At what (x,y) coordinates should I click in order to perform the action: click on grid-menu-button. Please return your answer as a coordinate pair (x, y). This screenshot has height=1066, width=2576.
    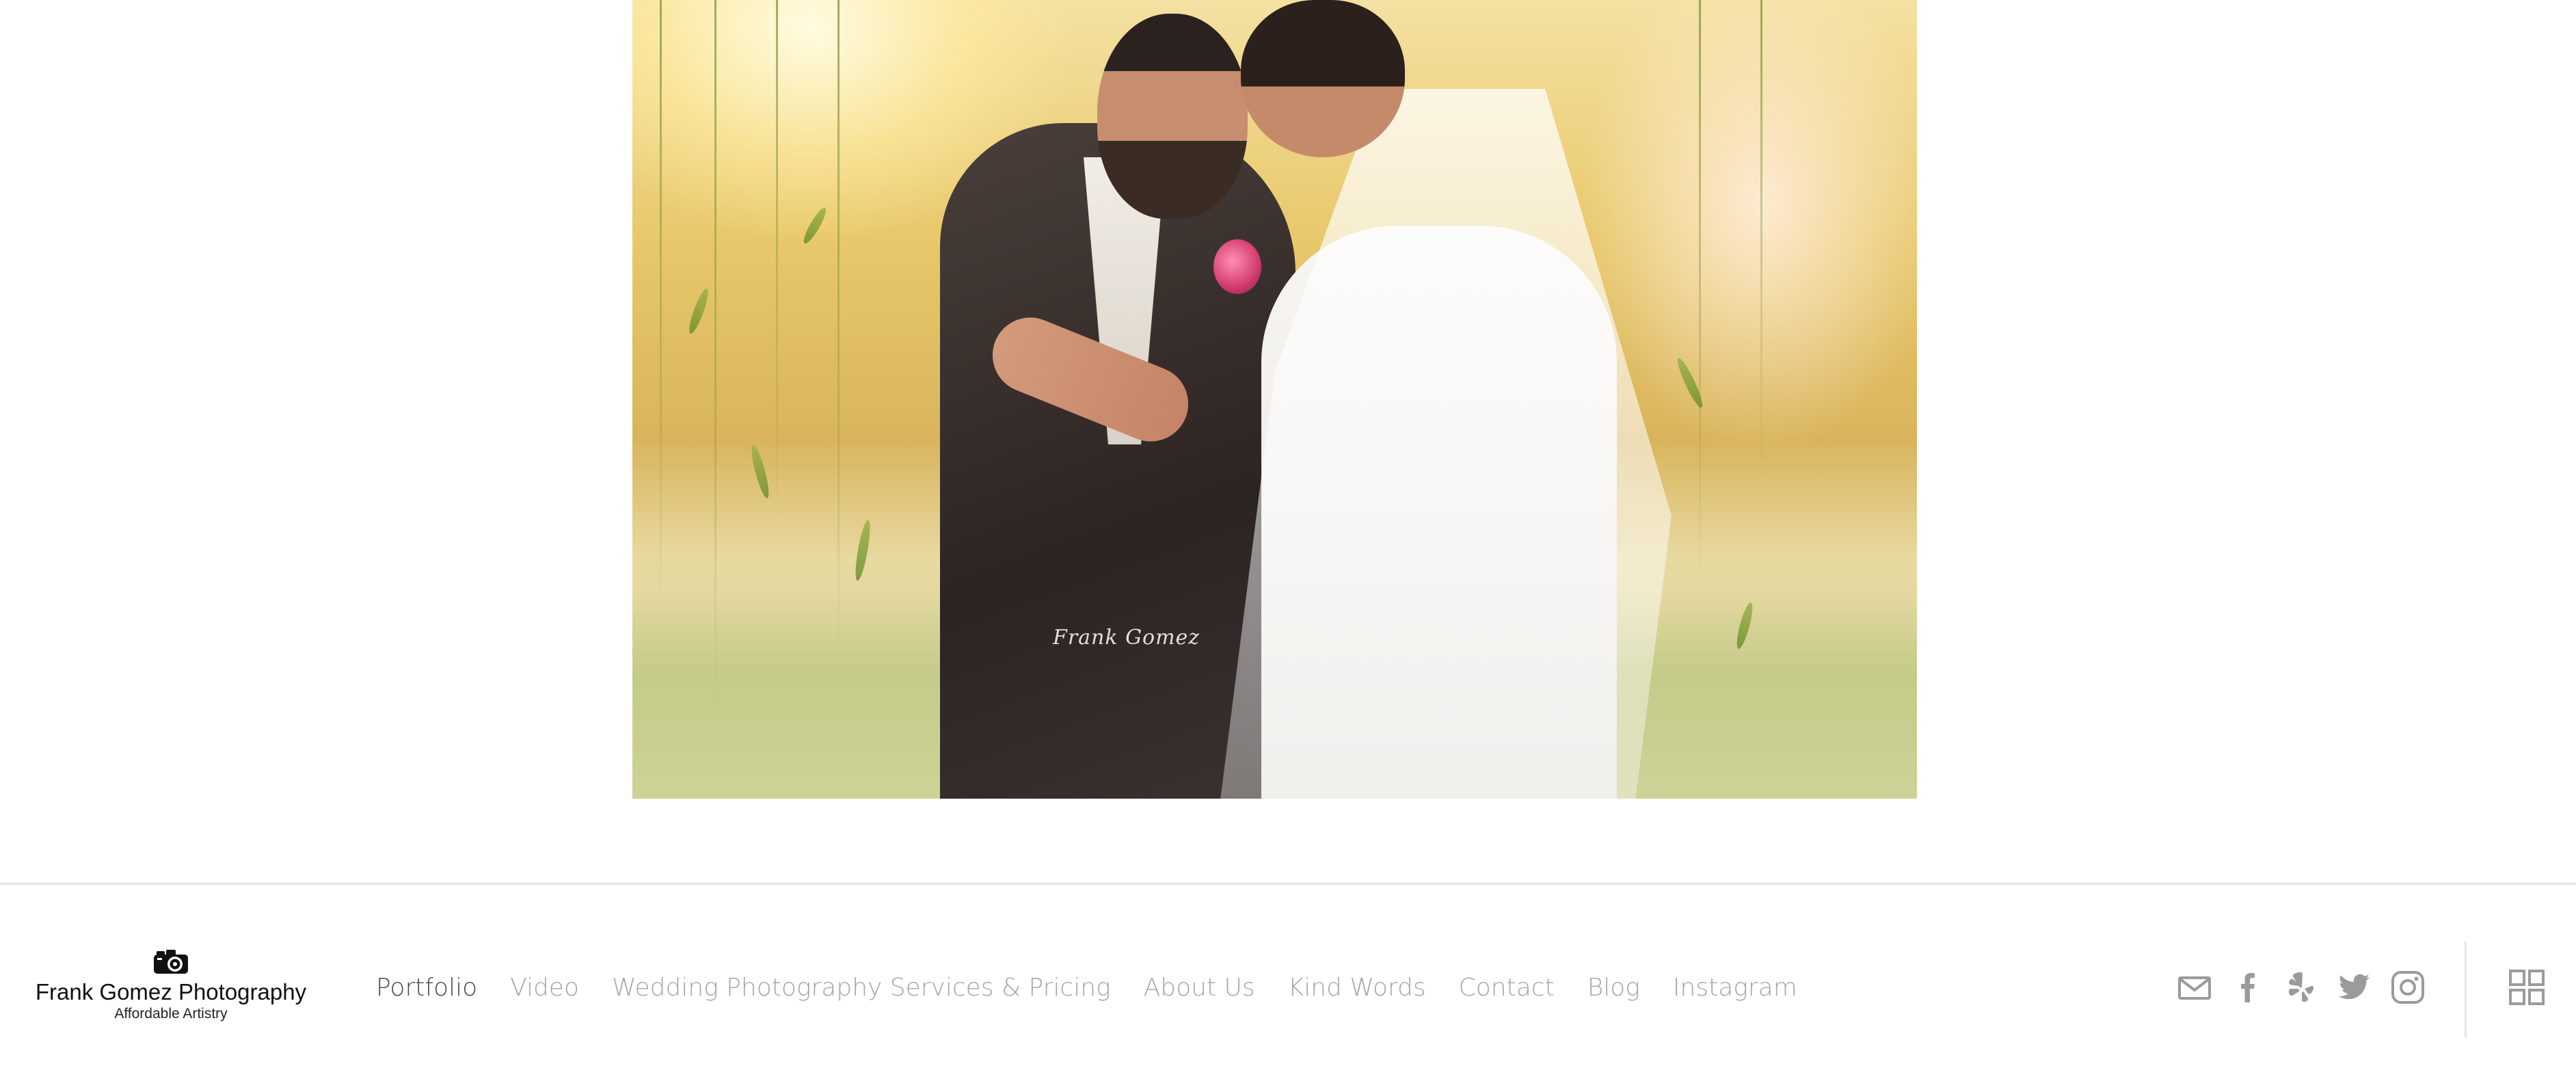
    Looking at the image, I should click on (2527, 988).